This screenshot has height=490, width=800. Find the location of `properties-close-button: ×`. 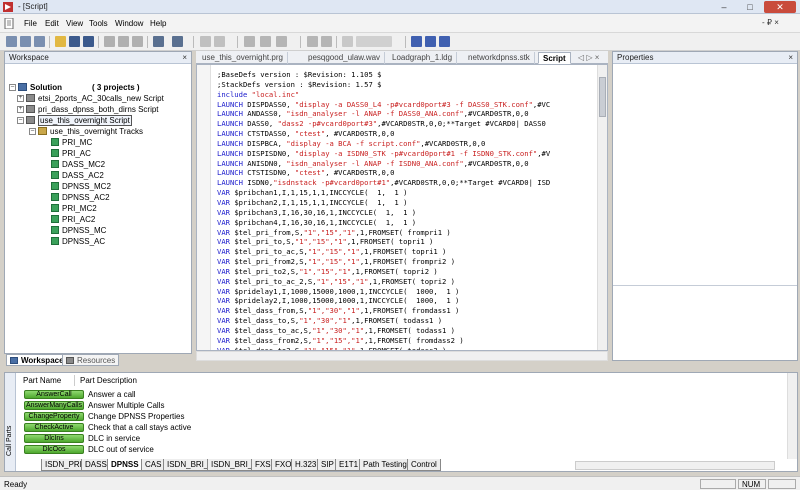

properties-close-button: × is located at coordinates (790, 57).